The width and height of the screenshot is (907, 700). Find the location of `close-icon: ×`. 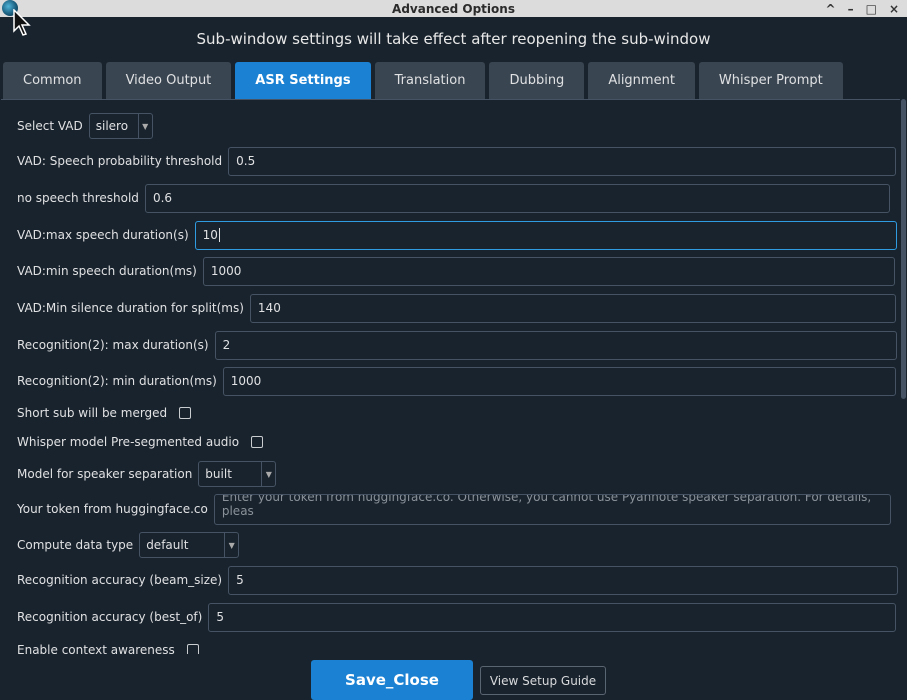

close-icon: × is located at coordinates (894, 9).